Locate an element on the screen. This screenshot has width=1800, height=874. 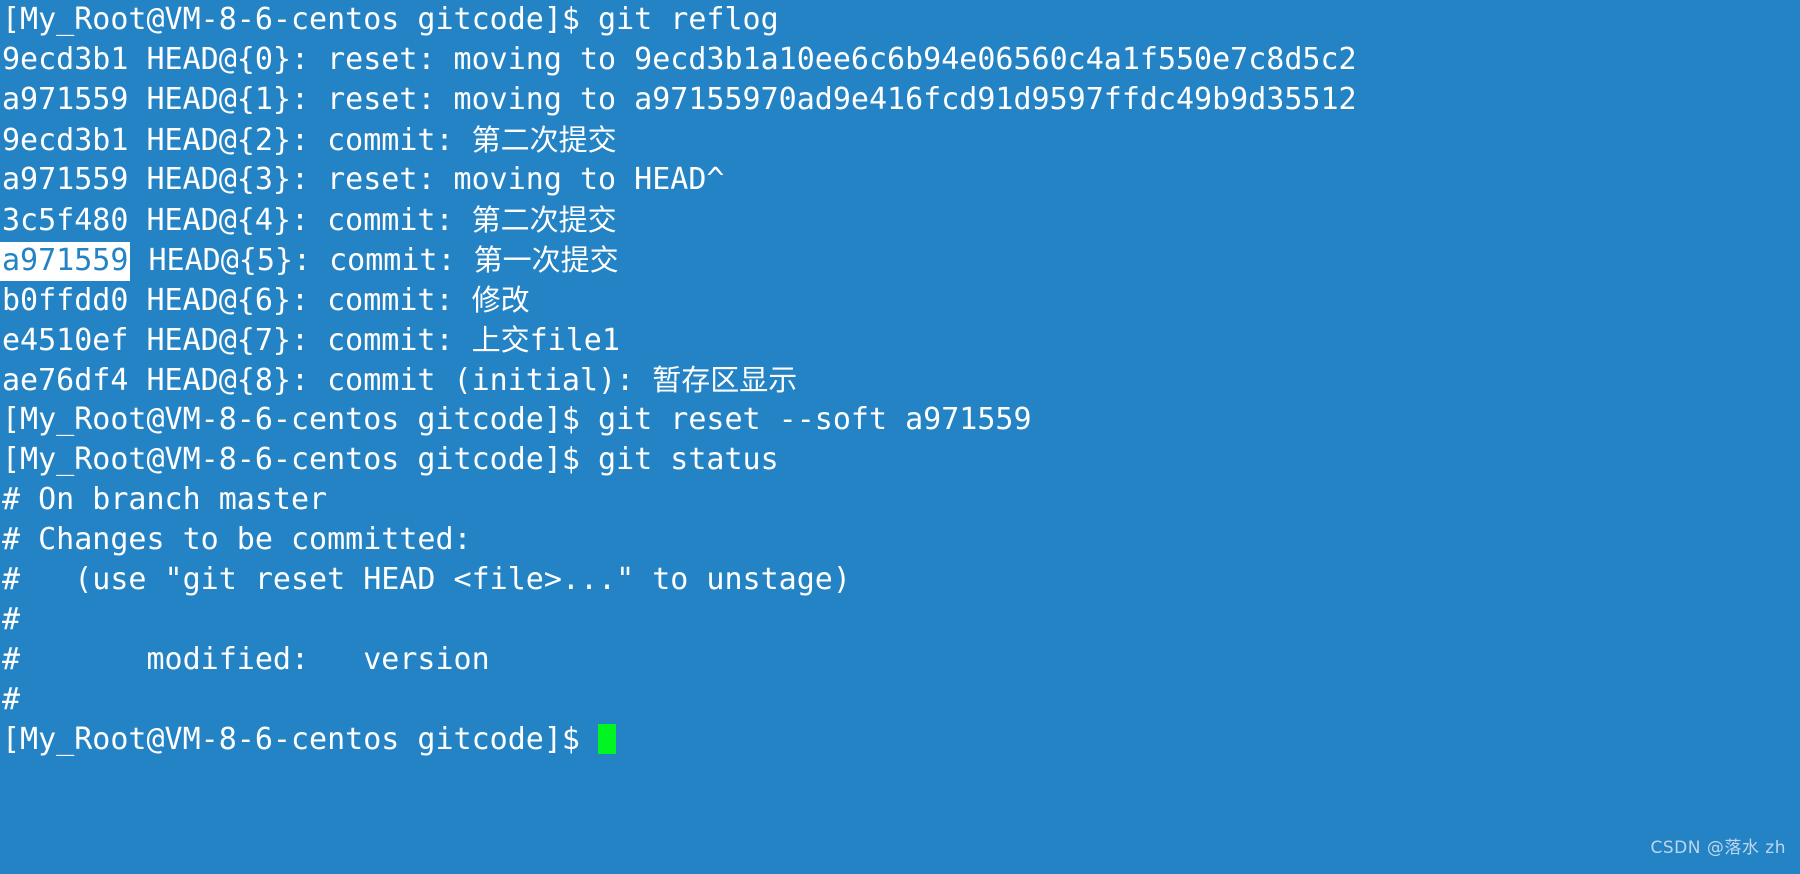
terminal-text: b0ffdd0 HEAD@{6}: commit: is located at coordinates (237, 300).